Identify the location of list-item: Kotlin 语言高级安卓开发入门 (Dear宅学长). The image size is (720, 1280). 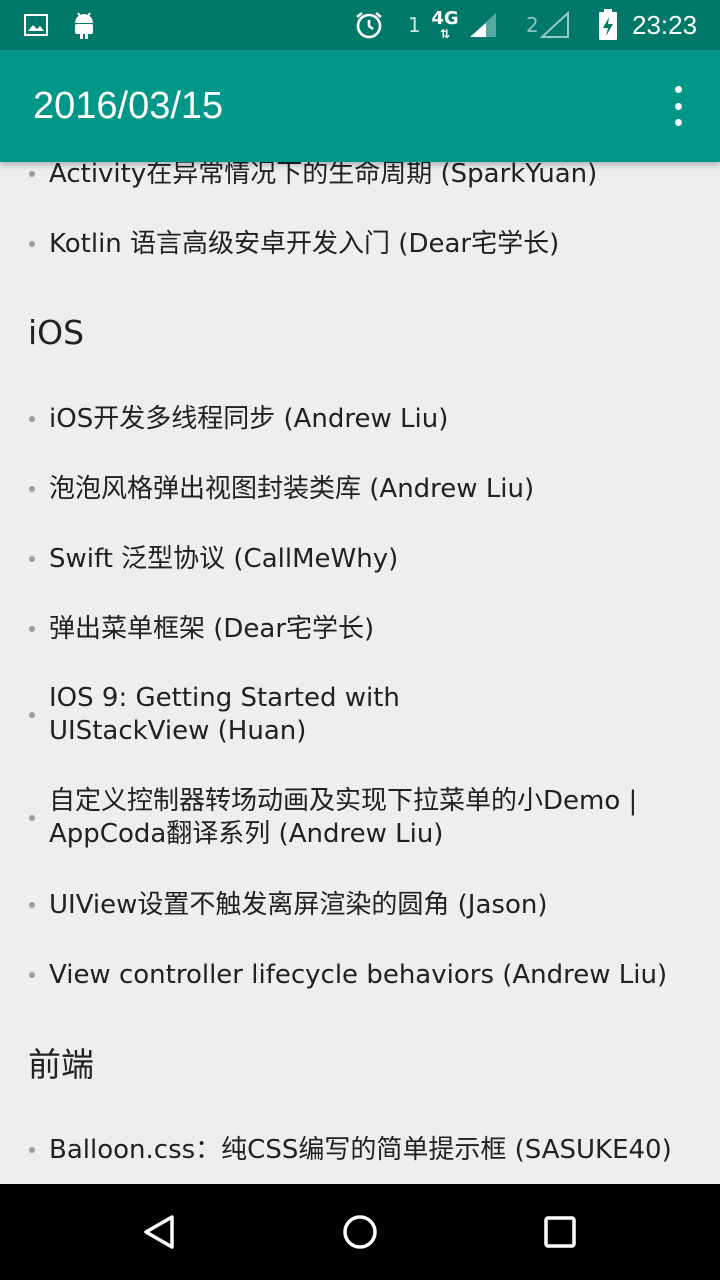
(350, 244).